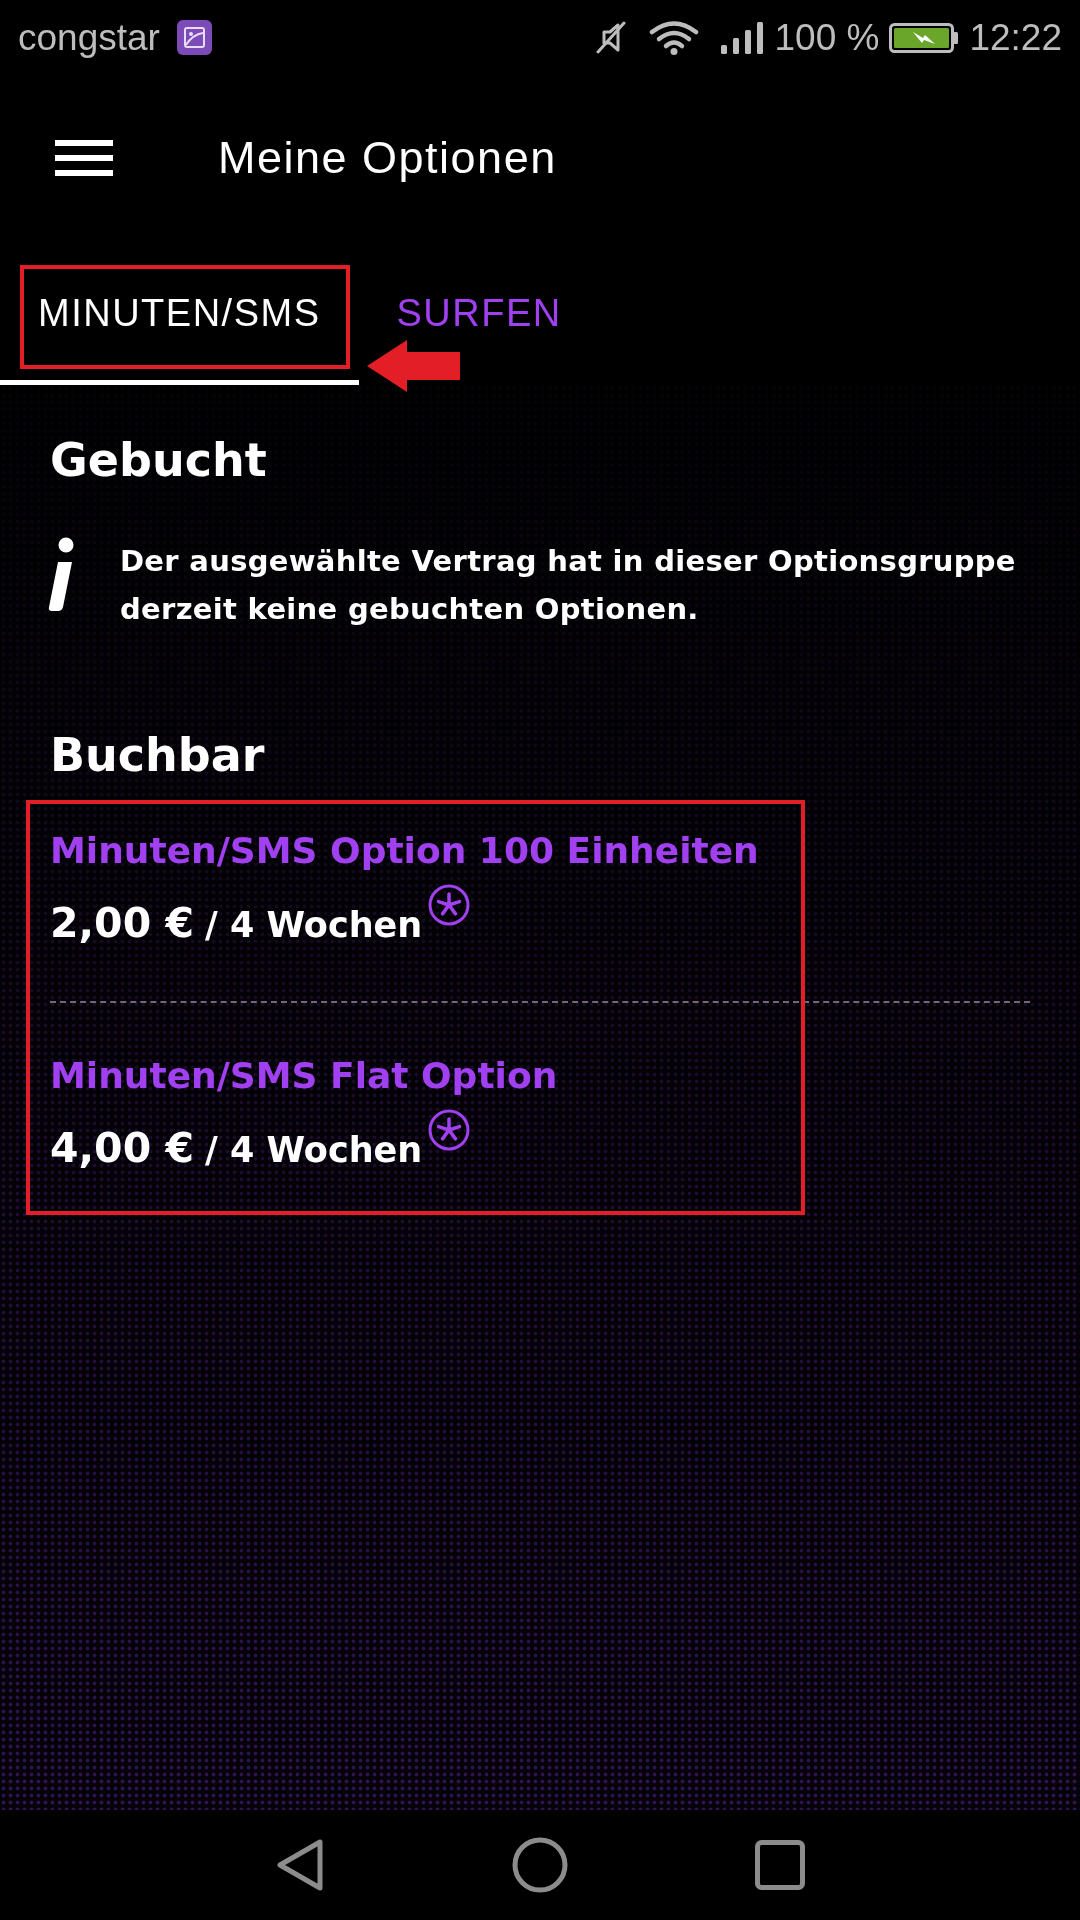 The width and height of the screenshot is (1080, 1920). What do you see at coordinates (159, 460) in the screenshot?
I see `section-heading: Gebucht` at bounding box center [159, 460].